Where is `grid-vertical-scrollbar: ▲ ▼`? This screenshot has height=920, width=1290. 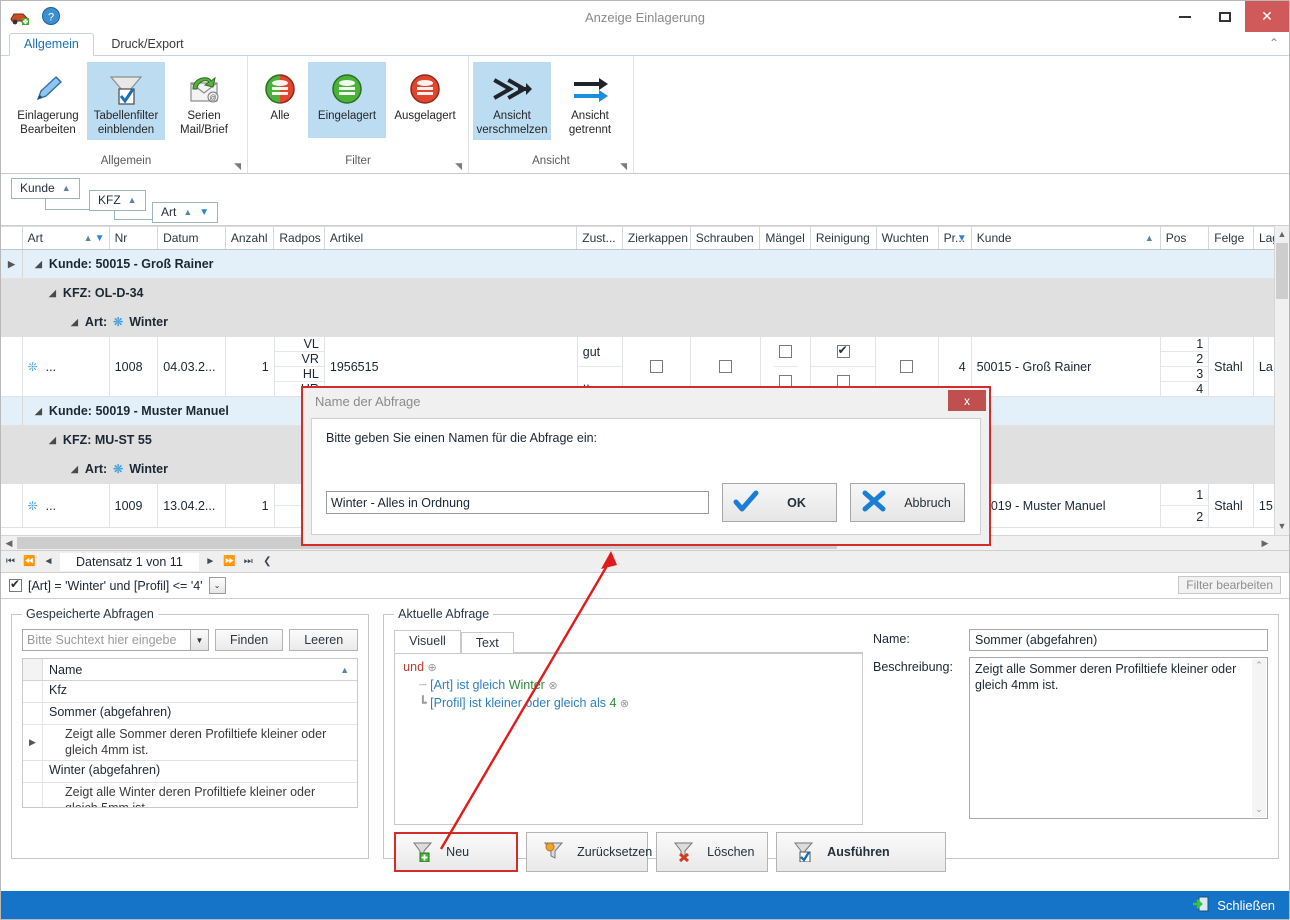 grid-vertical-scrollbar: ▲ ▼ is located at coordinates (1281, 388).